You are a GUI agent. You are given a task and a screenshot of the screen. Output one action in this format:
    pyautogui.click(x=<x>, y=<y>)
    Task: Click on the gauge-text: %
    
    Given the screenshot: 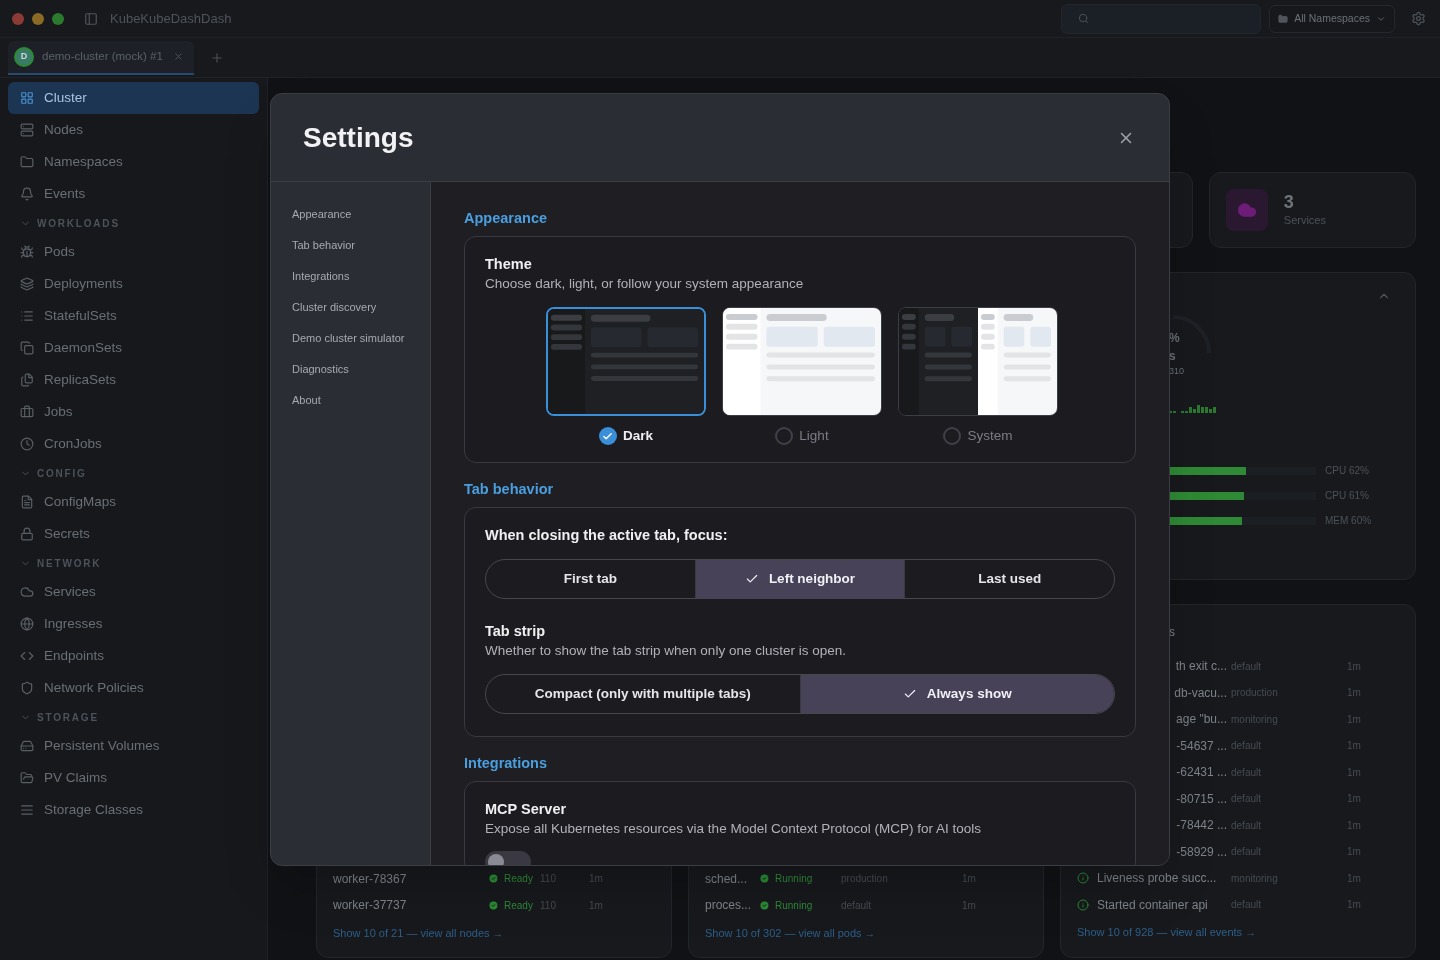 What is the action you would take?
    pyautogui.click(x=1175, y=338)
    